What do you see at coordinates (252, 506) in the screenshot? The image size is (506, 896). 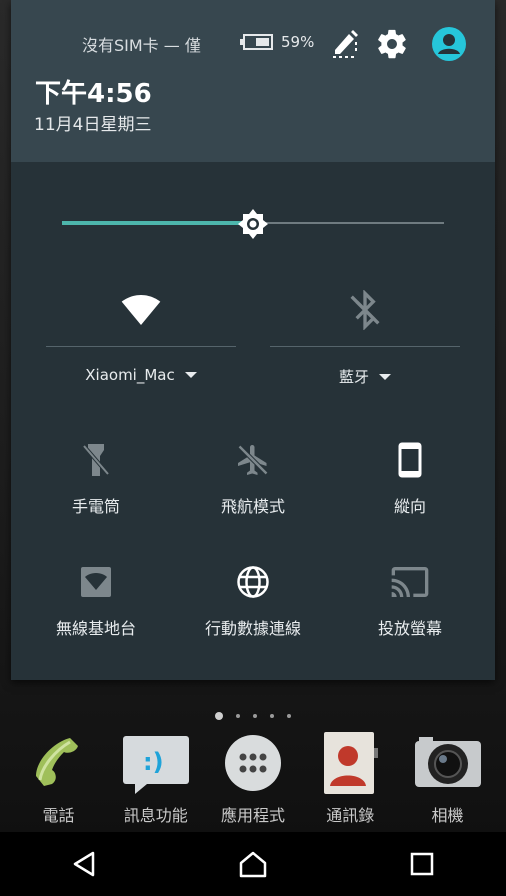 I see `tile-label: 飛航模式` at bounding box center [252, 506].